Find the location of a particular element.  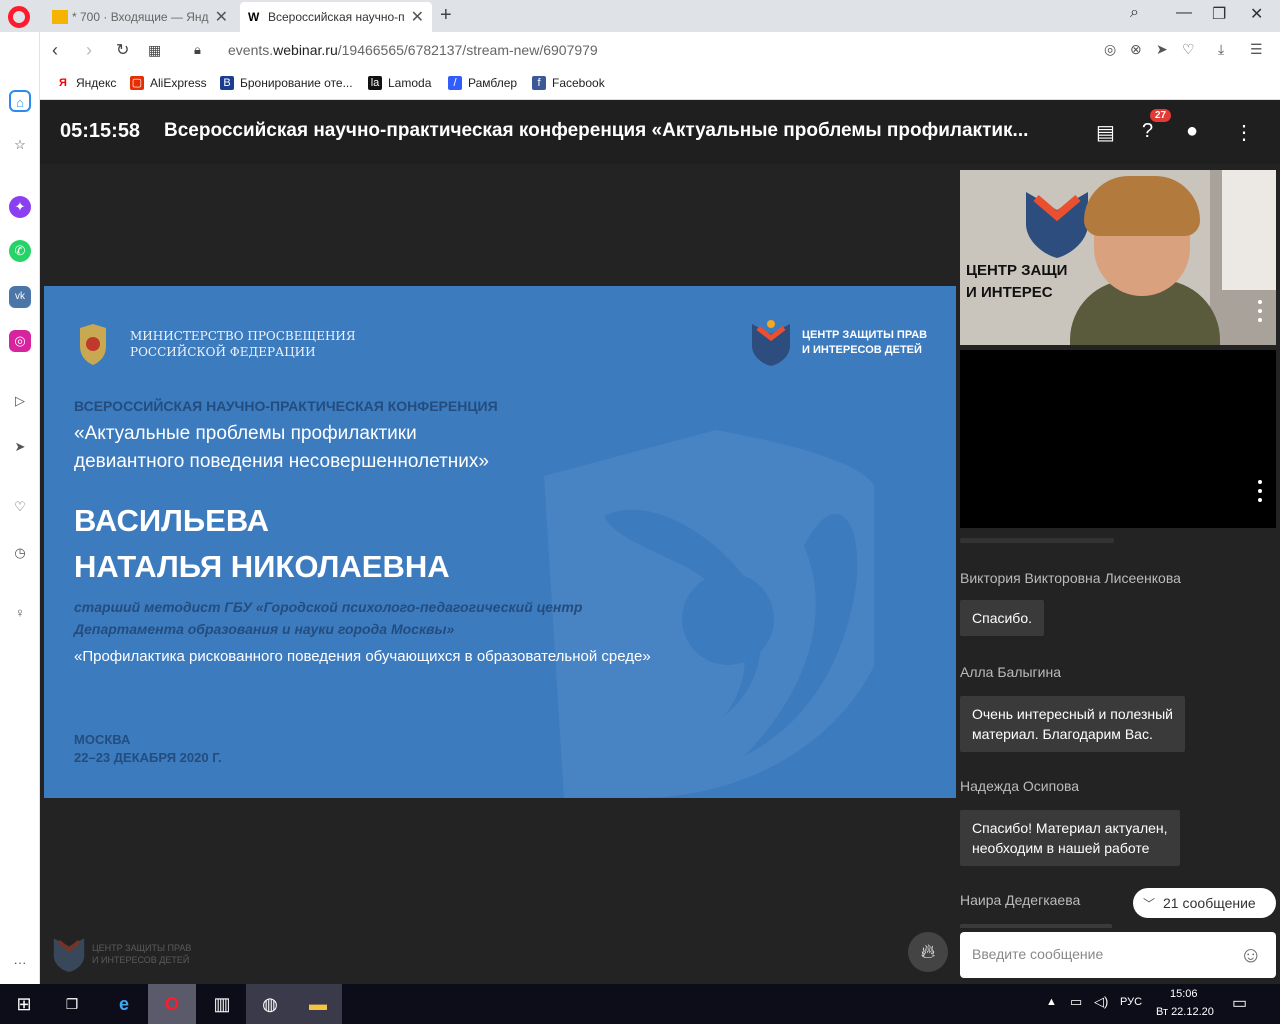

tab-yandex-mail: * 700 · Входящие — Яндекс ✕ is located at coordinates (140, 17).